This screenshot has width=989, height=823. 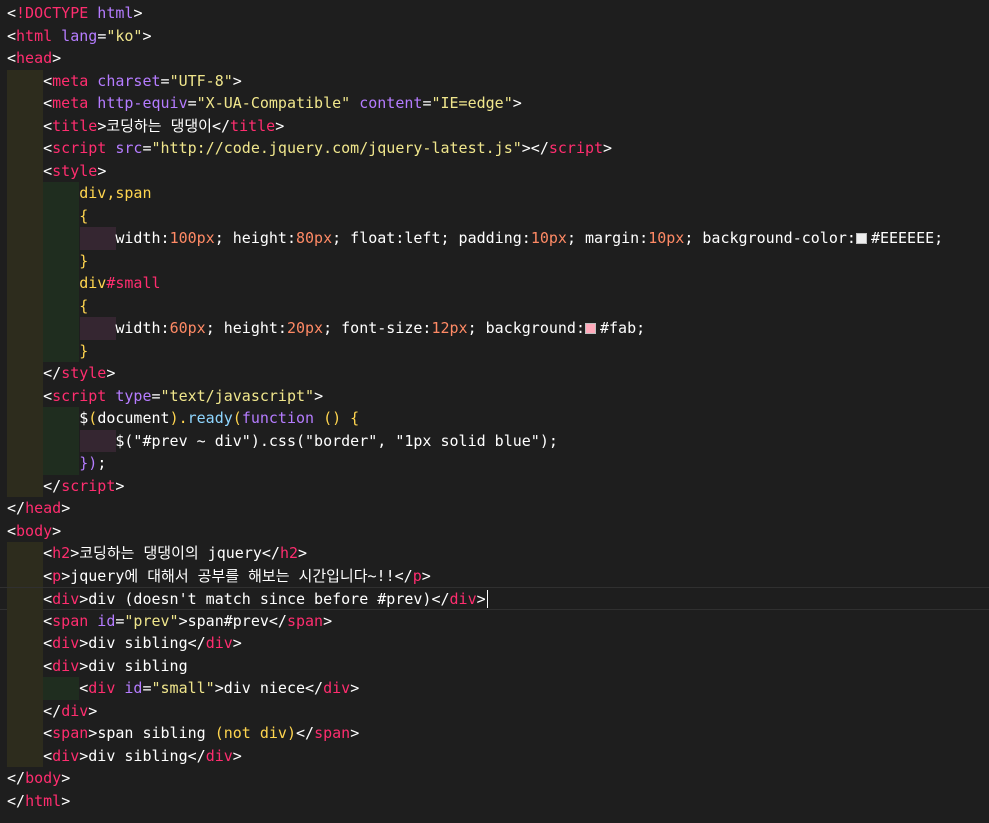 What do you see at coordinates (417, 575) in the screenshot?
I see `code-token: p` at bounding box center [417, 575].